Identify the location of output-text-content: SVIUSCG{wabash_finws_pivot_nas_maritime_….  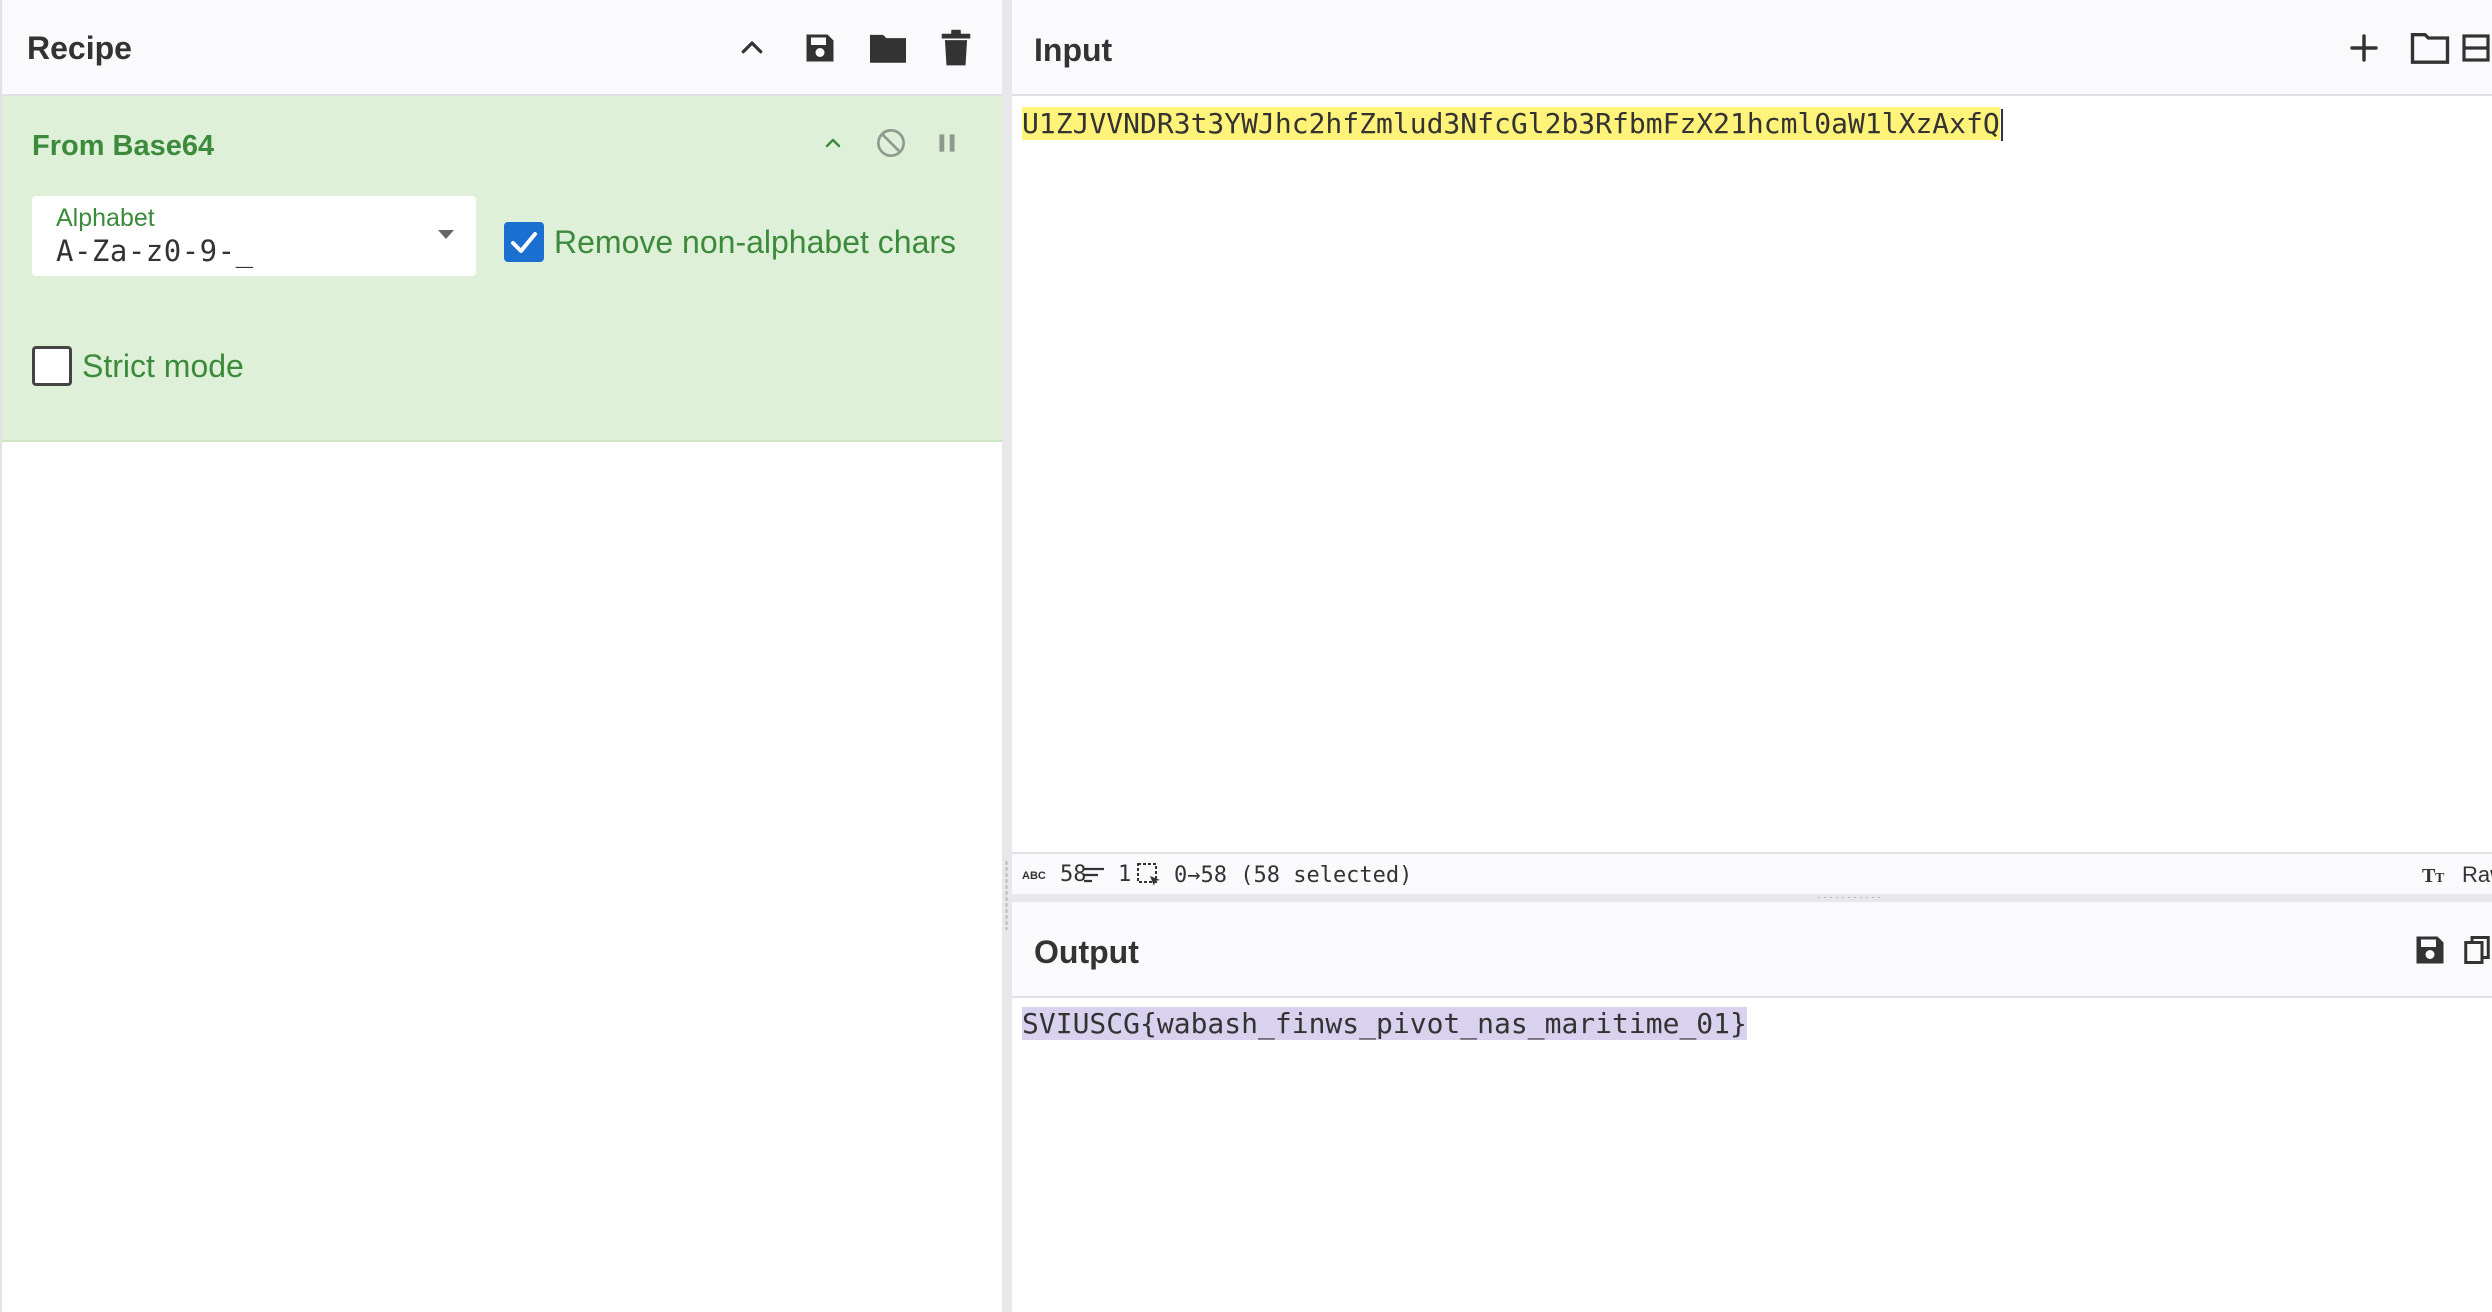
(1384, 1023).